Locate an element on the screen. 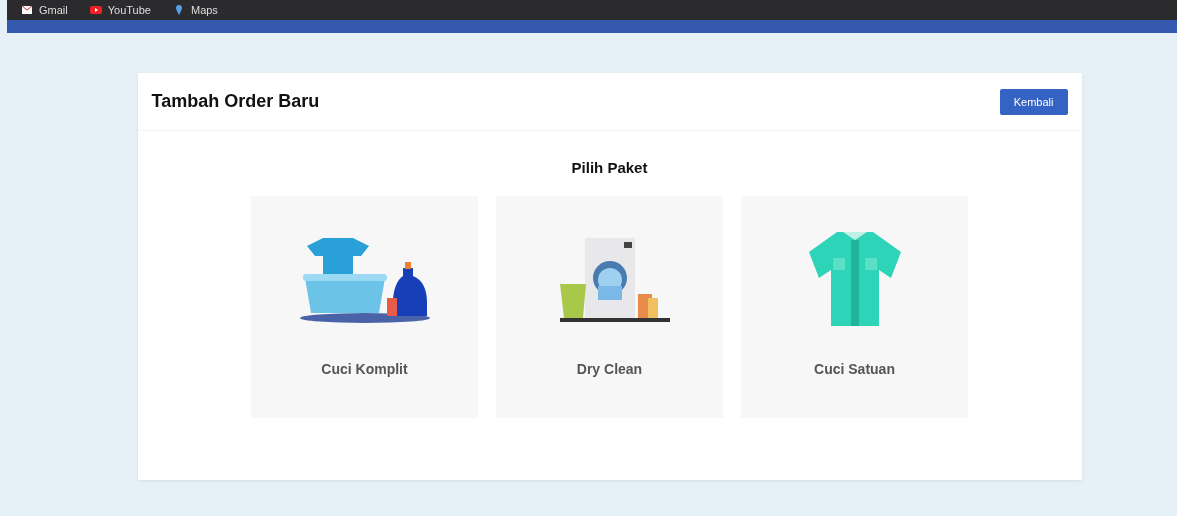 This screenshot has height=516, width=1177. bookmark-link: Maps is located at coordinates (195, 10).